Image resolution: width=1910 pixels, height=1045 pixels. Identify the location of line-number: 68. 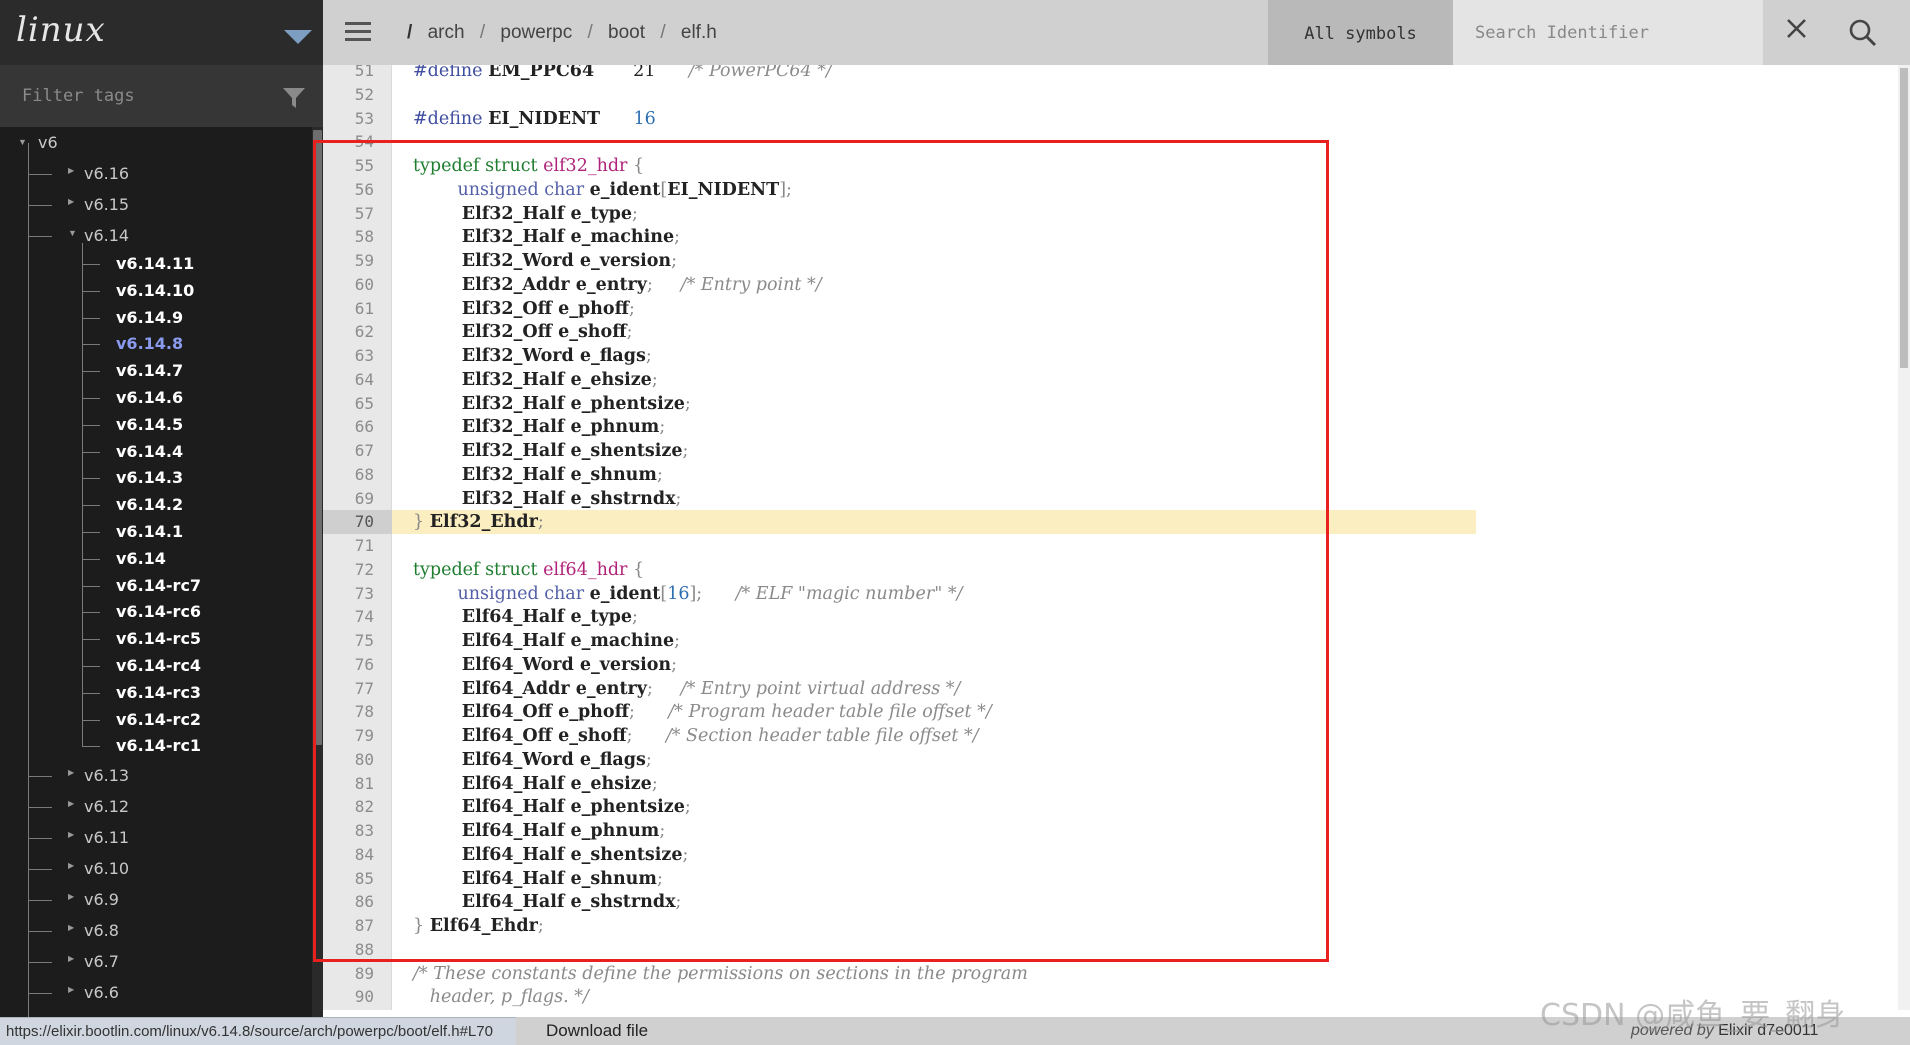
(357, 475).